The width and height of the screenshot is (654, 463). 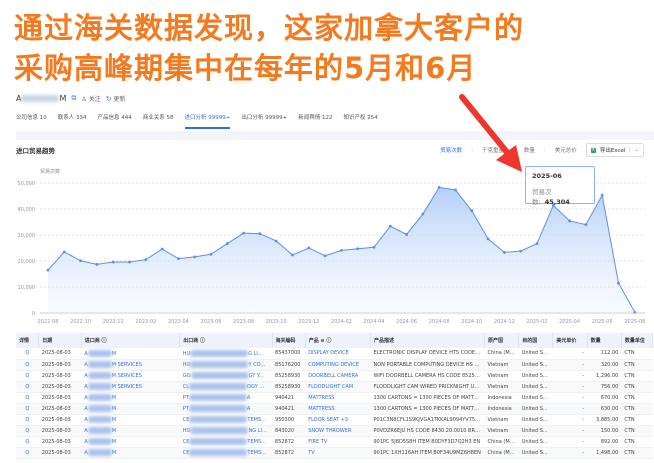 What do you see at coordinates (604, 340) in the screenshot?
I see `column-header: 数量` at bounding box center [604, 340].